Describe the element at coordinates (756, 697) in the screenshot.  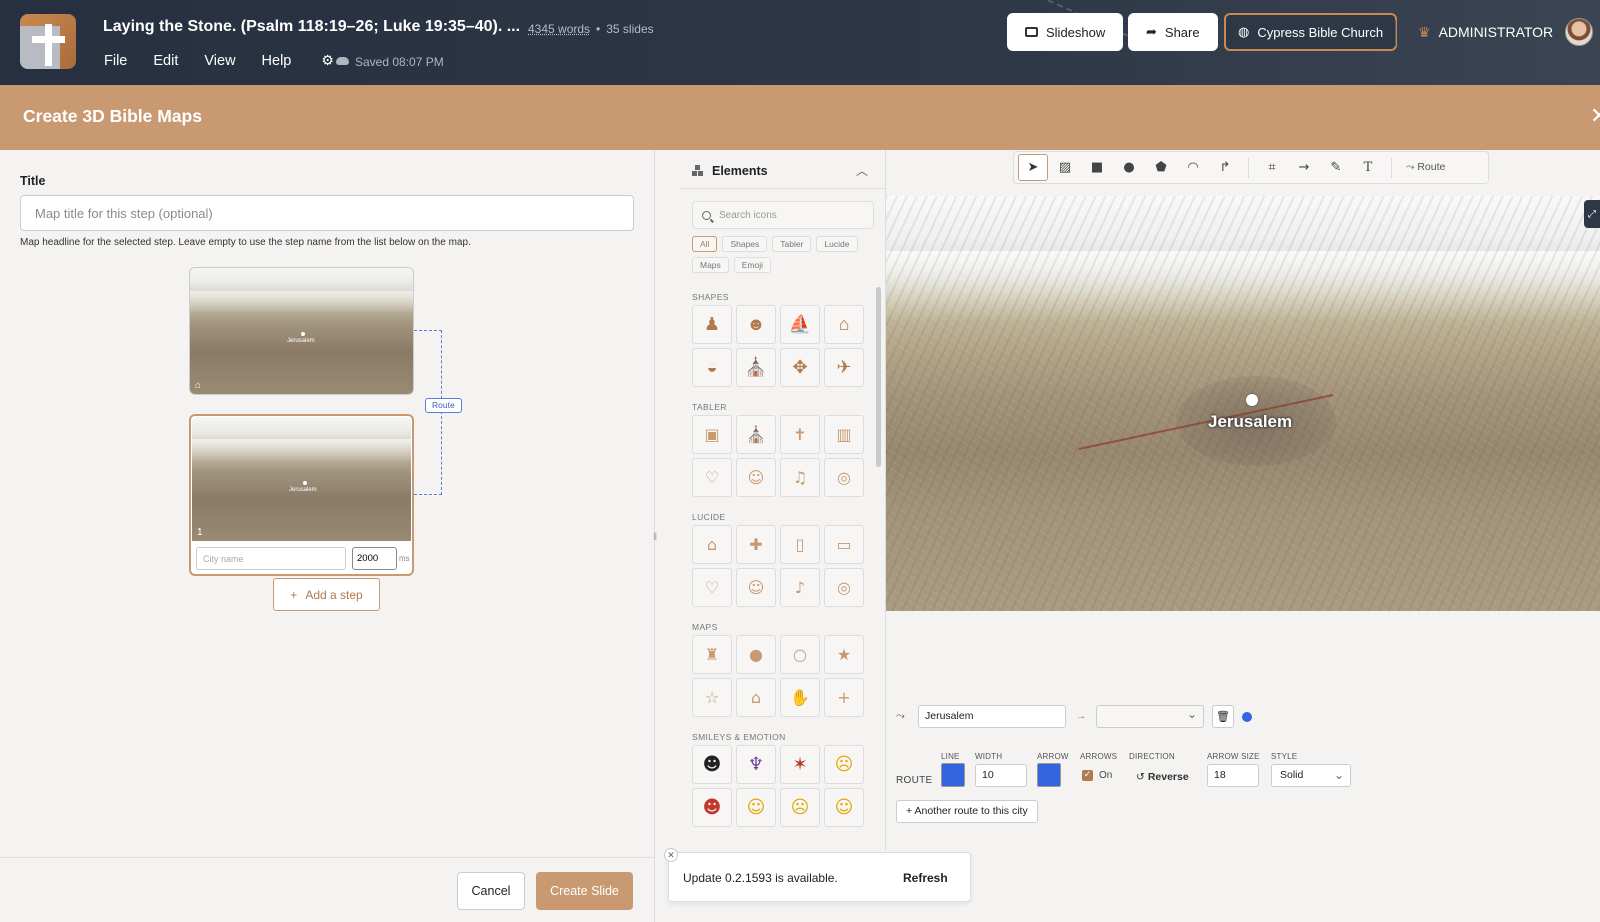
I see `building-icon: ⌂` at that location.